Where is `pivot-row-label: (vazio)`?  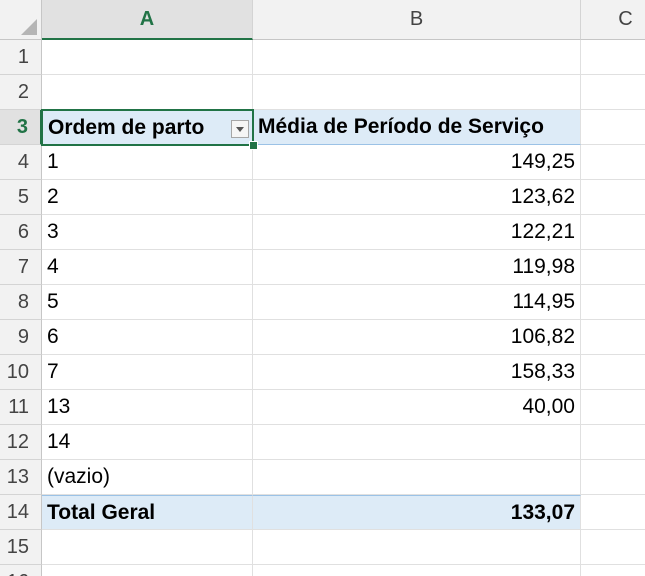
pivot-row-label: (vazio) is located at coordinates (147, 477).